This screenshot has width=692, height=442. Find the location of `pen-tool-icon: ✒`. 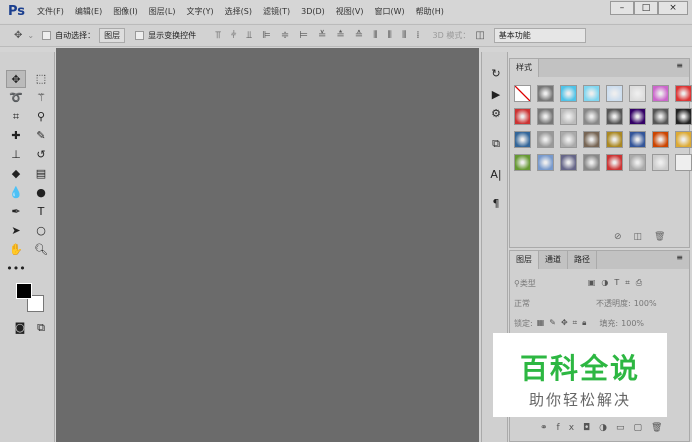

pen-tool-icon: ✒ is located at coordinates (16, 212).